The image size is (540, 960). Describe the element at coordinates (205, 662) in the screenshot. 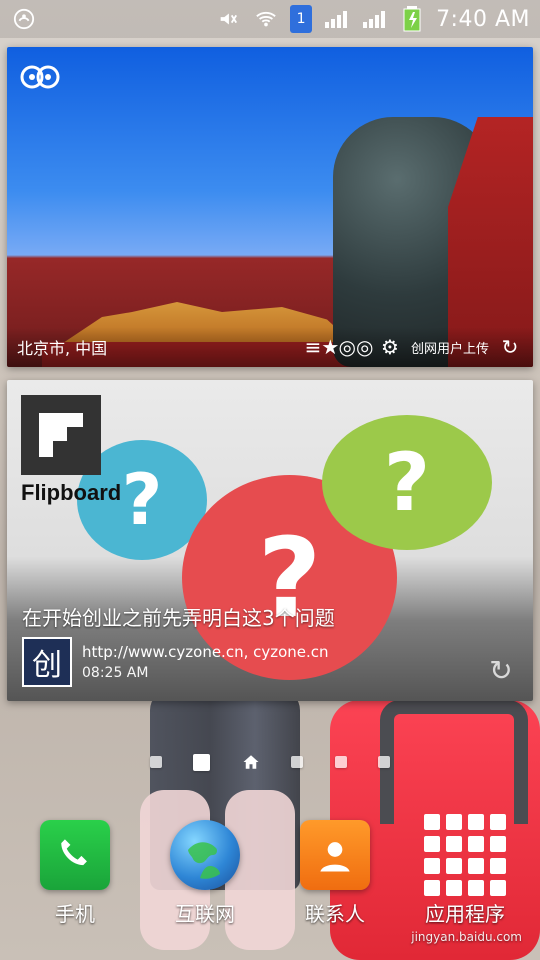

I see `source-text: http://www.cyzone.cn, cyzone.cn 08:25 AM` at that location.